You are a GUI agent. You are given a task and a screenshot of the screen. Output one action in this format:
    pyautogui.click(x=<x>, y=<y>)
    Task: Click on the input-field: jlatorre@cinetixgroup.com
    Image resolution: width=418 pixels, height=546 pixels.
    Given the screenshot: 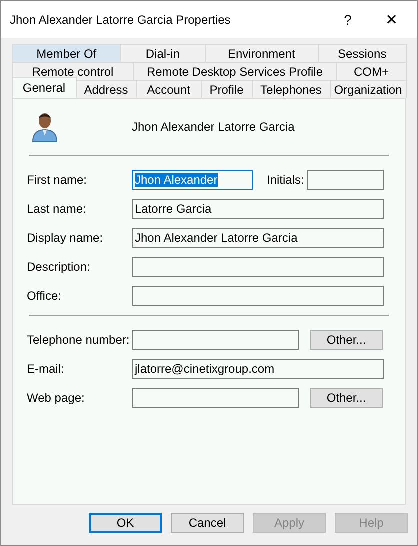 What is the action you would take?
    pyautogui.click(x=258, y=369)
    